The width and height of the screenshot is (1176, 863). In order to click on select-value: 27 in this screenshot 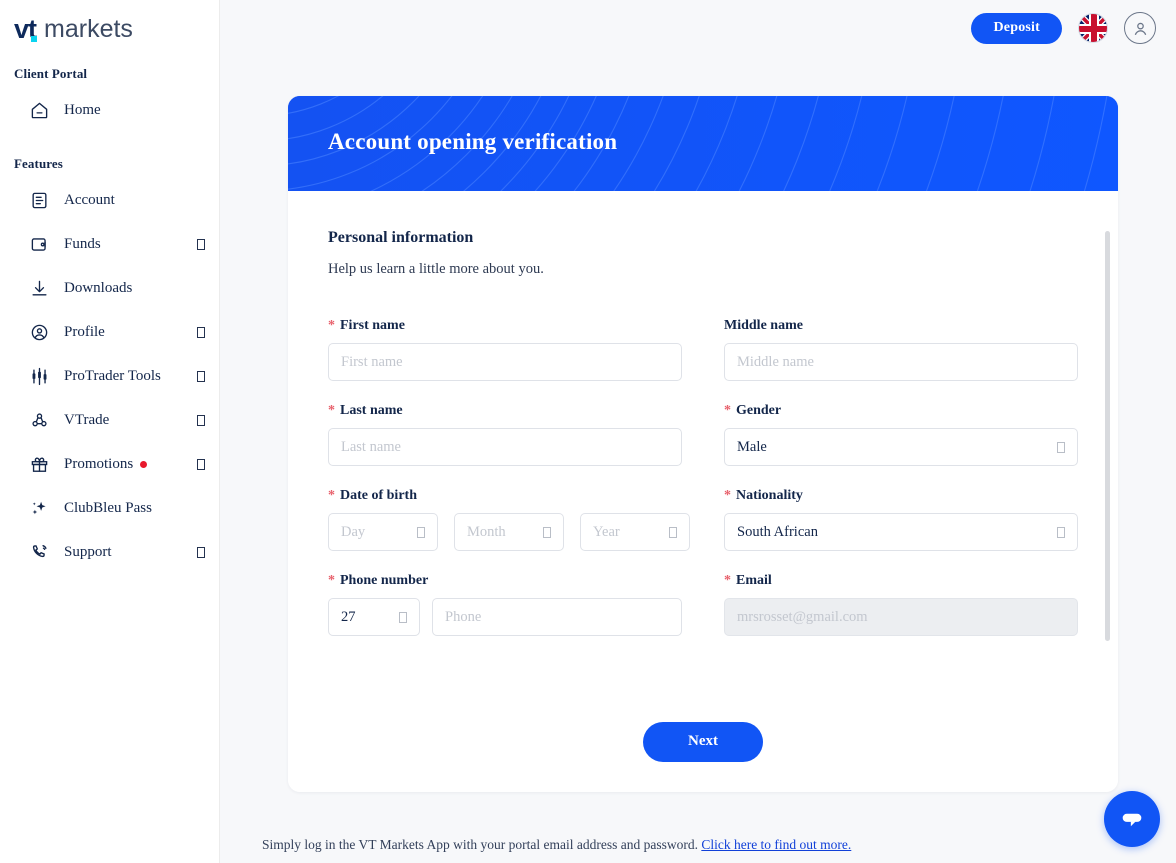, I will do `click(348, 616)`.